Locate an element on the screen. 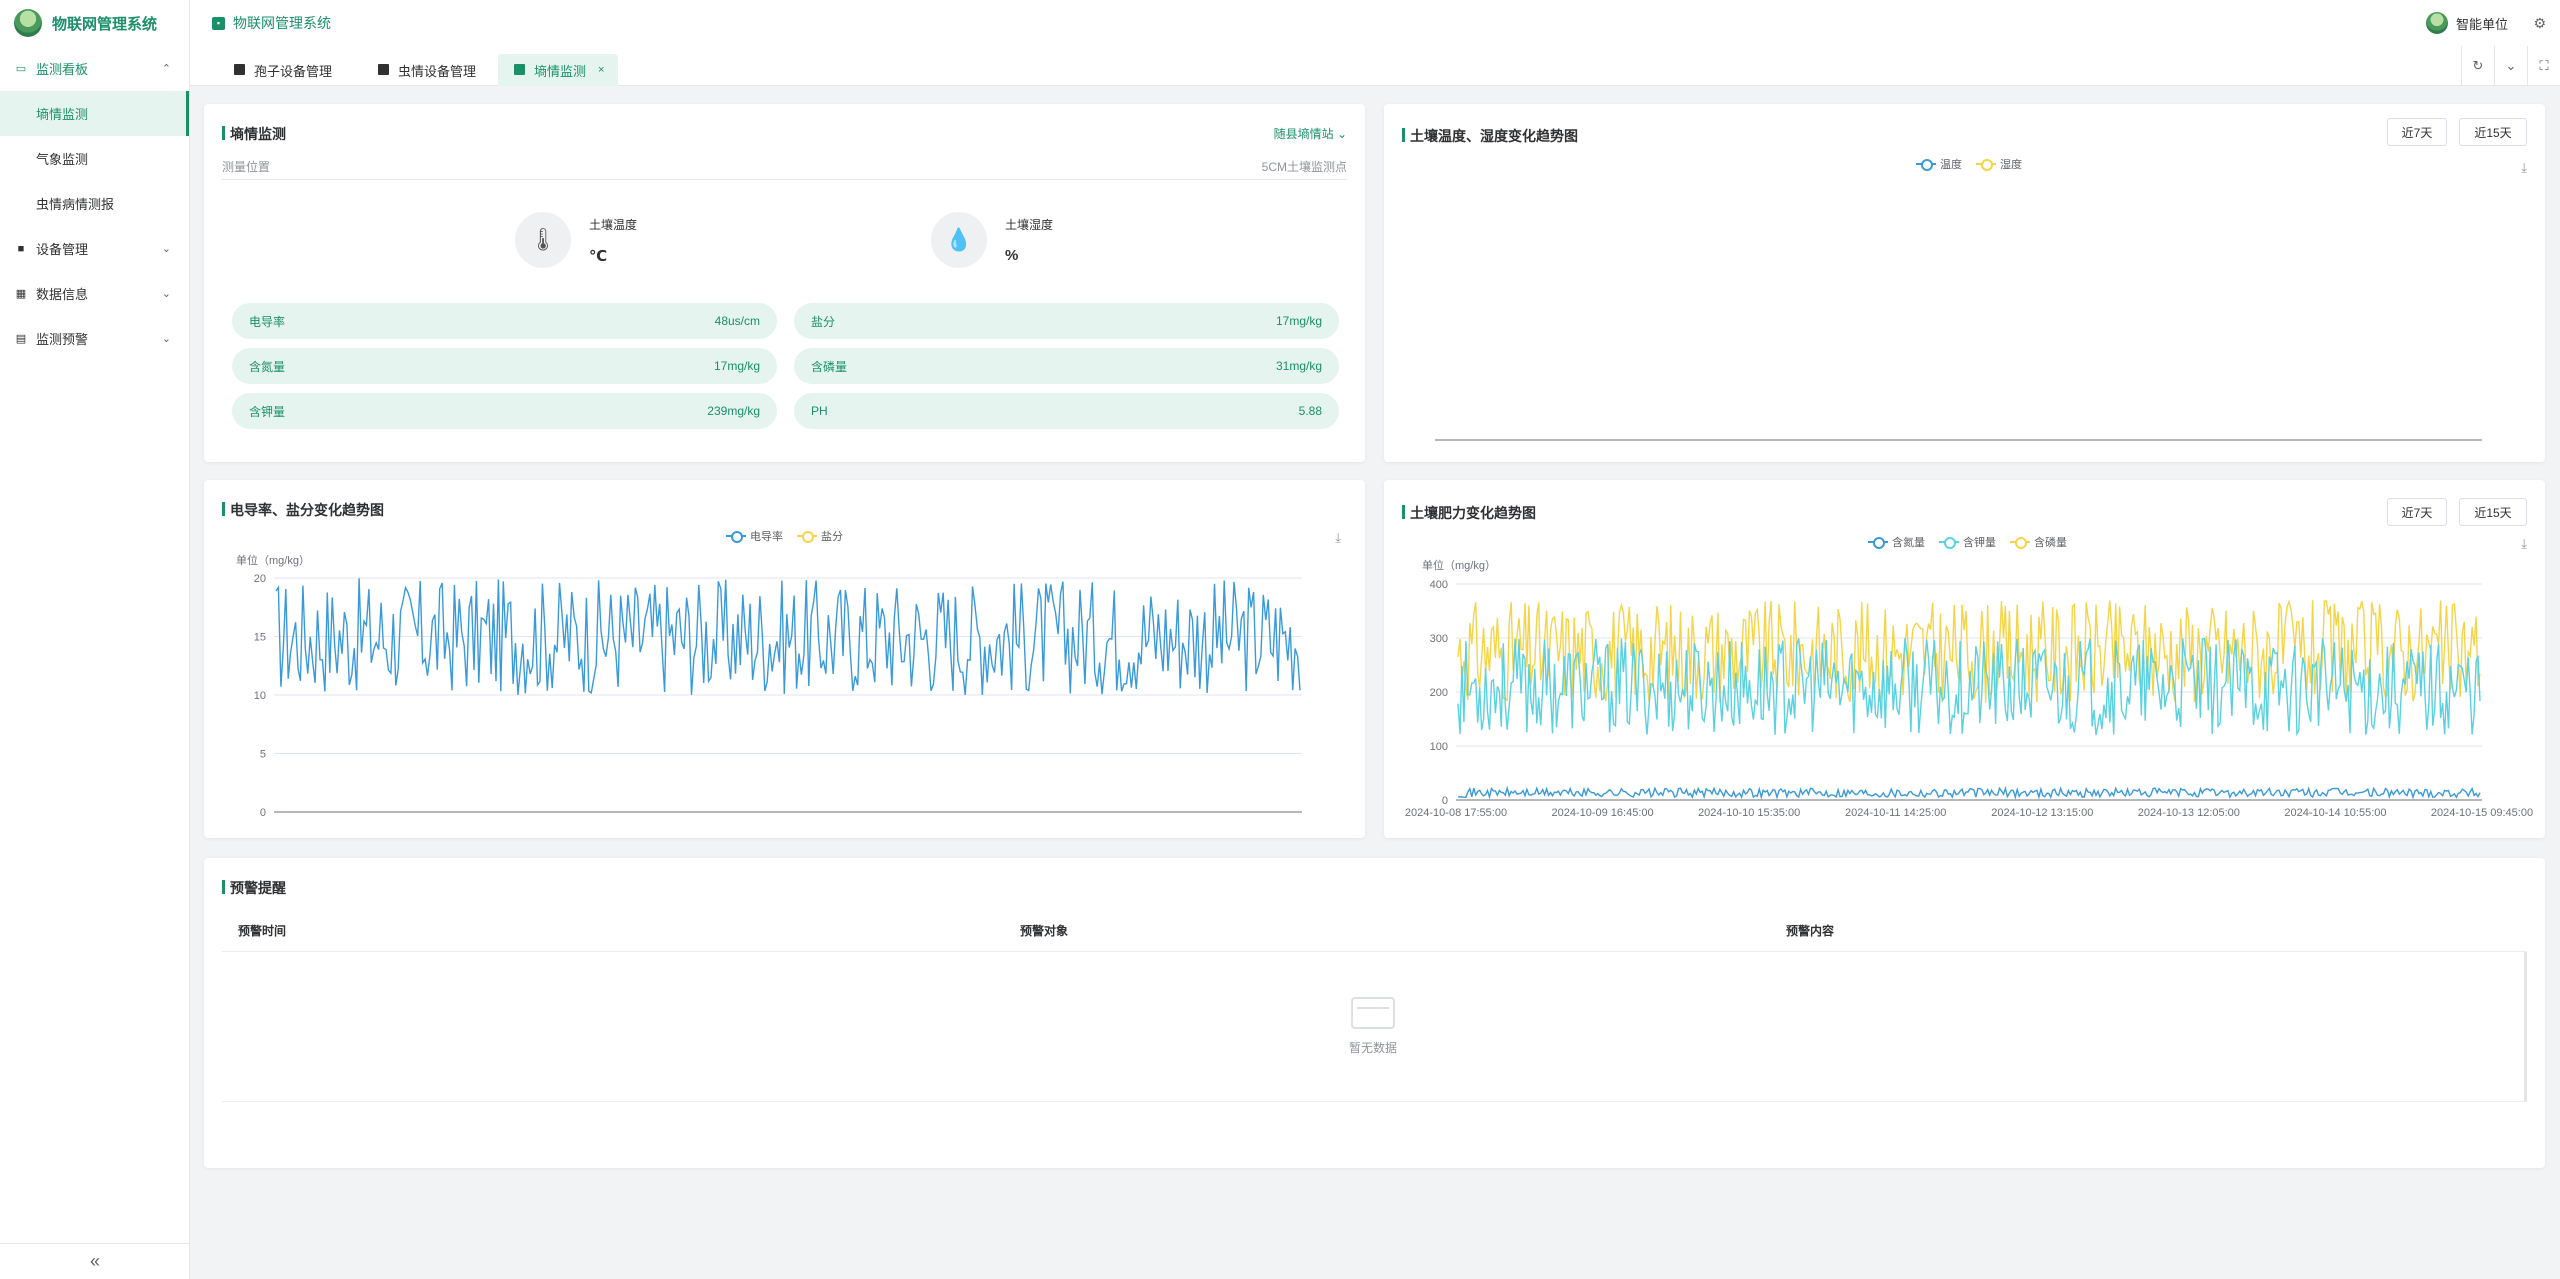 The width and height of the screenshot is (2560, 1279). metric-name: 含磷量 is located at coordinates (829, 366).